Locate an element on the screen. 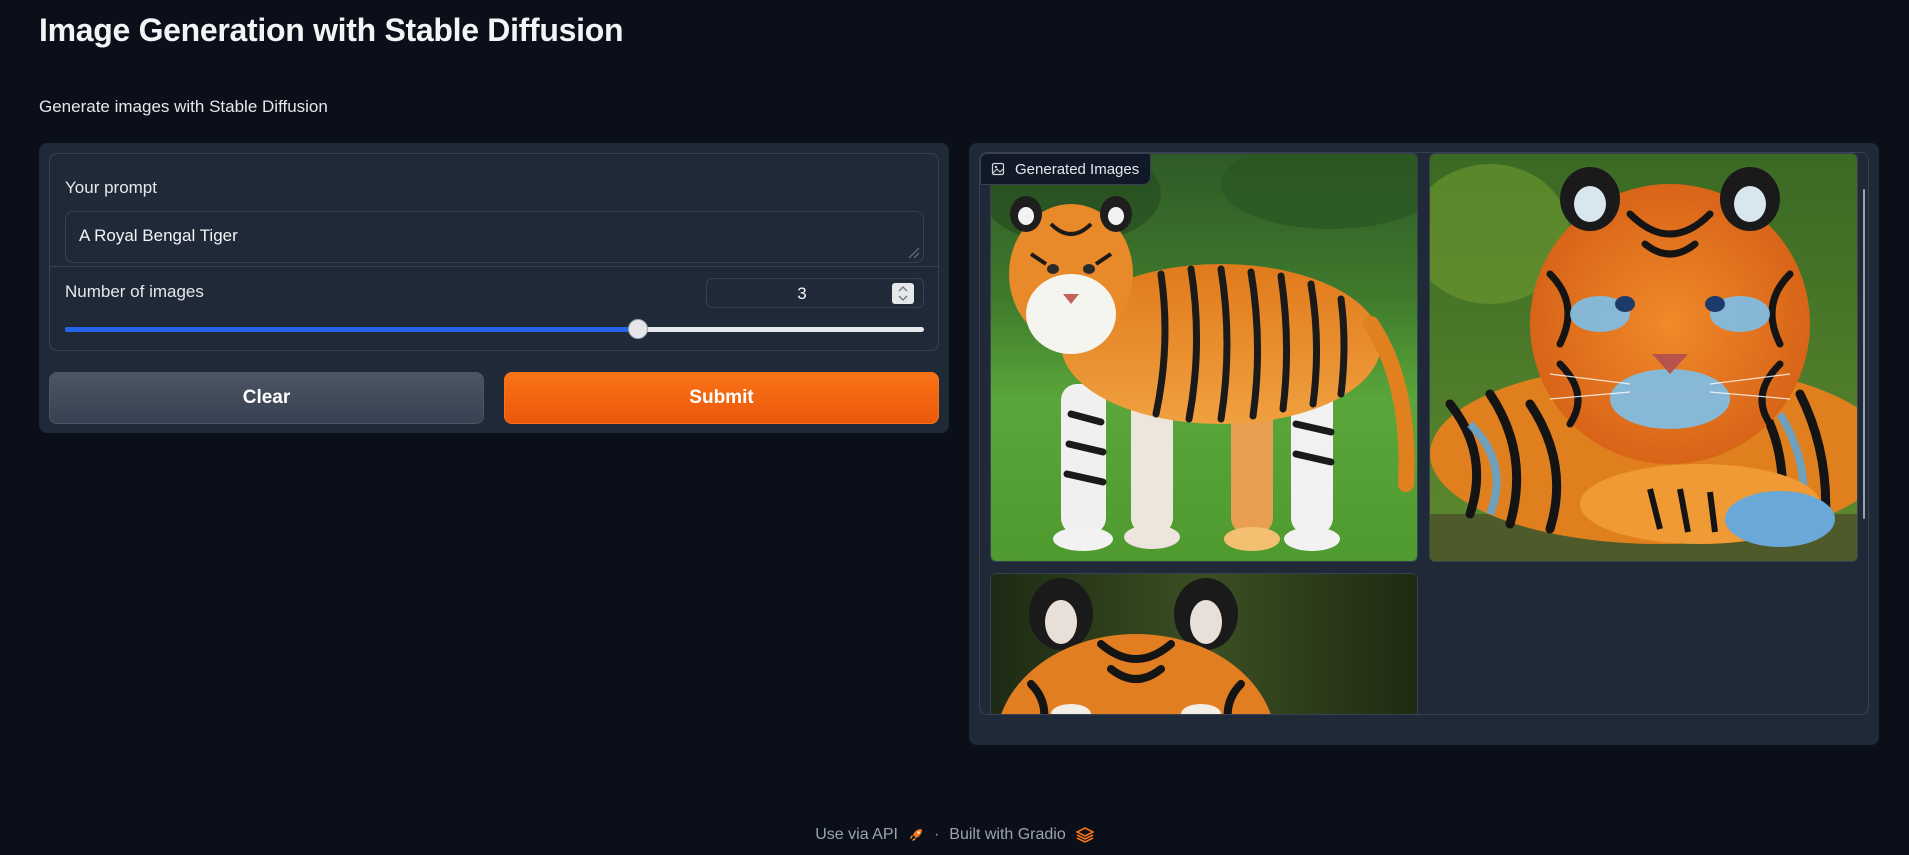  use-via-api-label: Use via API is located at coordinates (856, 834).